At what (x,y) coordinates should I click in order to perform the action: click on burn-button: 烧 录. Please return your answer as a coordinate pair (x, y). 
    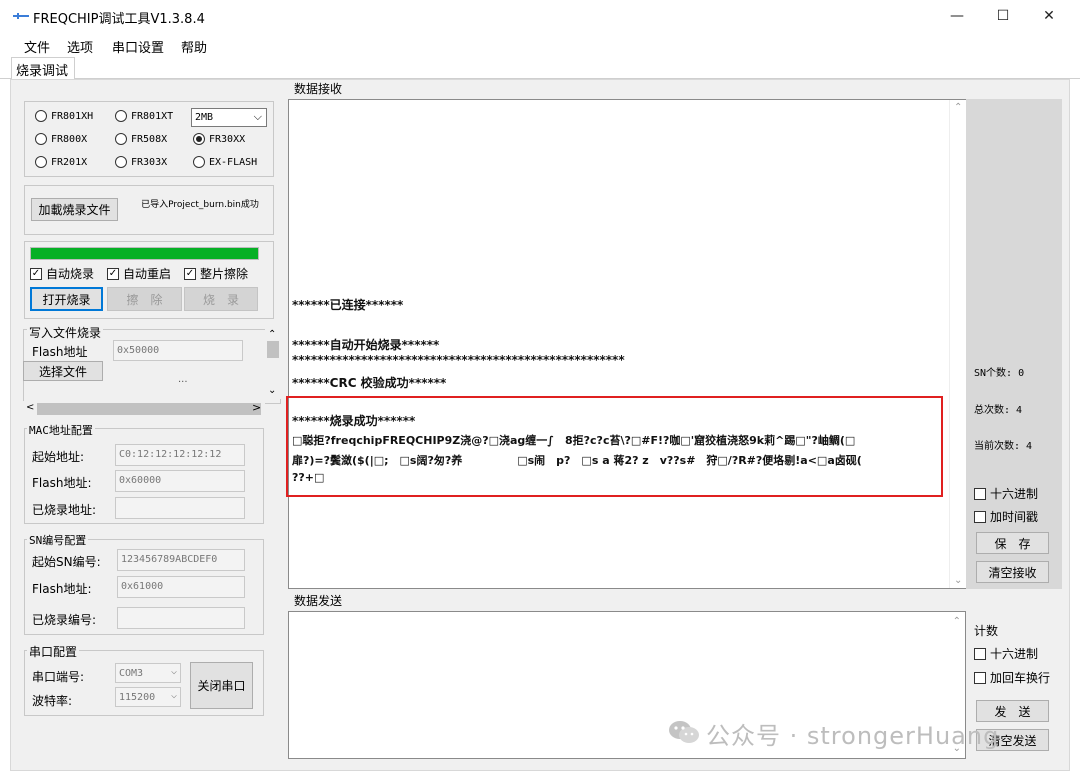
    Looking at the image, I should click on (221, 299).